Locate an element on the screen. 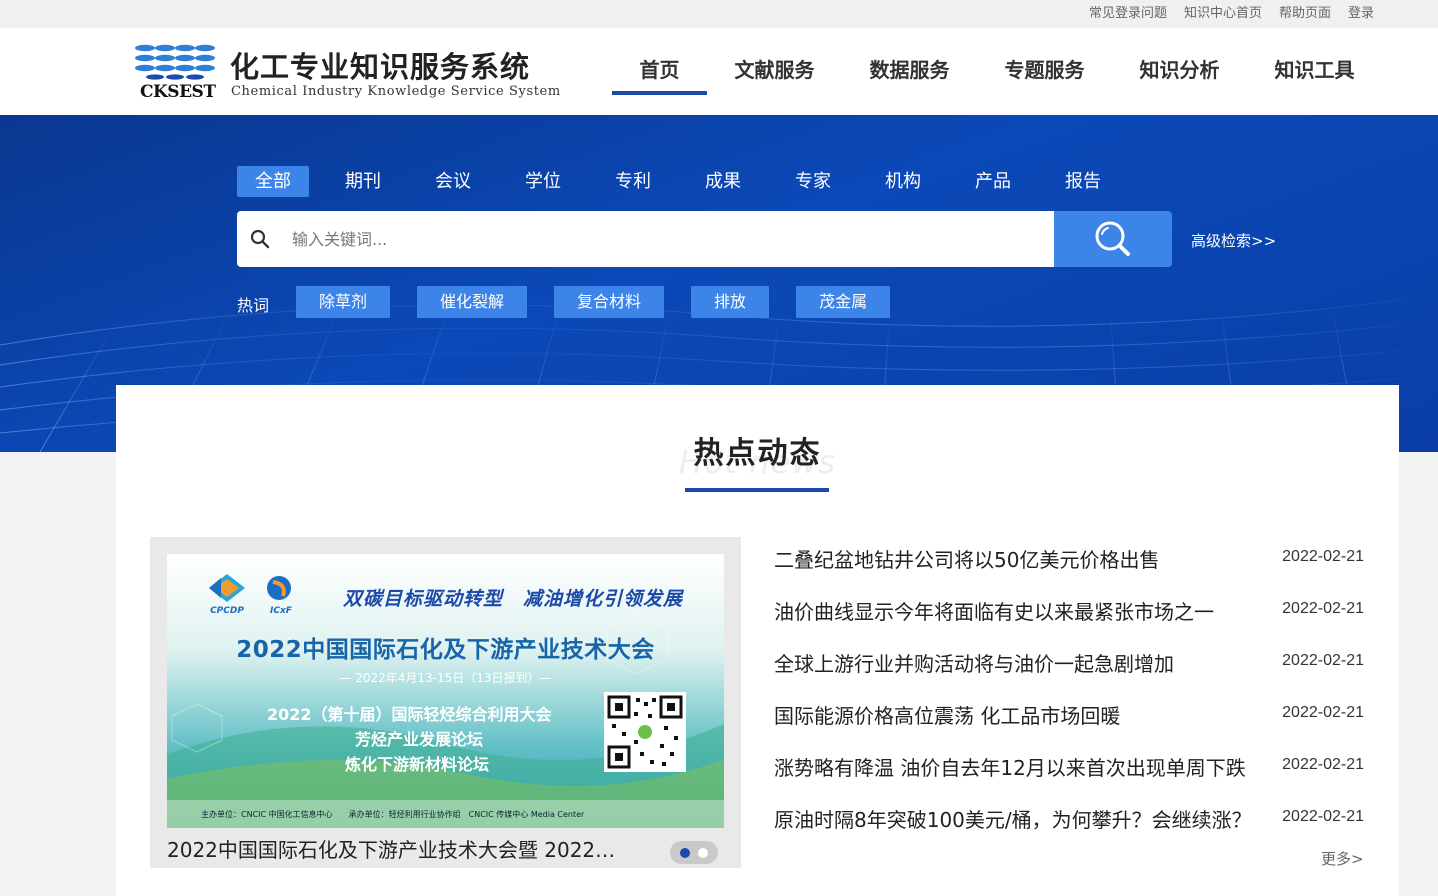 This screenshot has height=896, width=1438. search-box is located at coordinates (645, 239).